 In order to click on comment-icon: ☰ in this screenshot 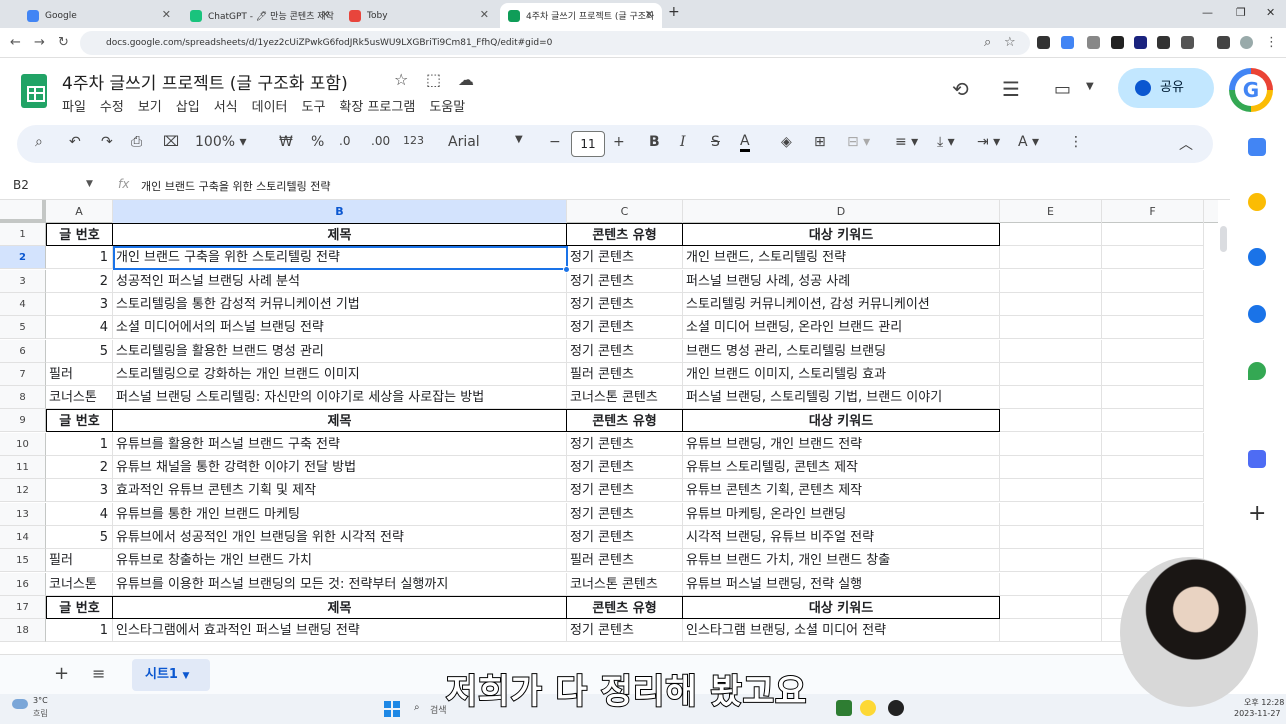, I will do `click(1011, 89)`.